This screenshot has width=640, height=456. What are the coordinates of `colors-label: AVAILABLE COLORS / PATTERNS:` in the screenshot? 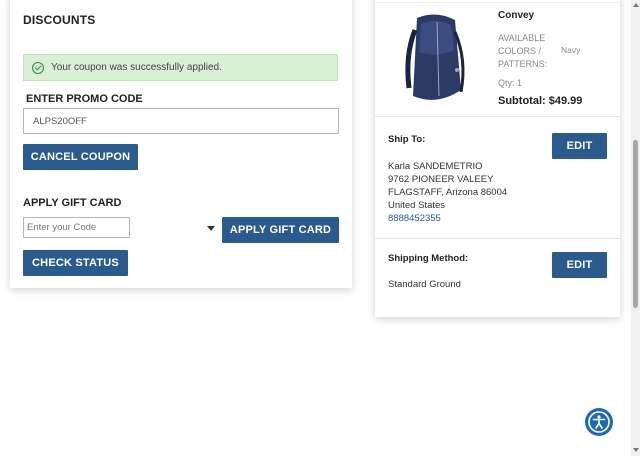 It's located at (523, 51).